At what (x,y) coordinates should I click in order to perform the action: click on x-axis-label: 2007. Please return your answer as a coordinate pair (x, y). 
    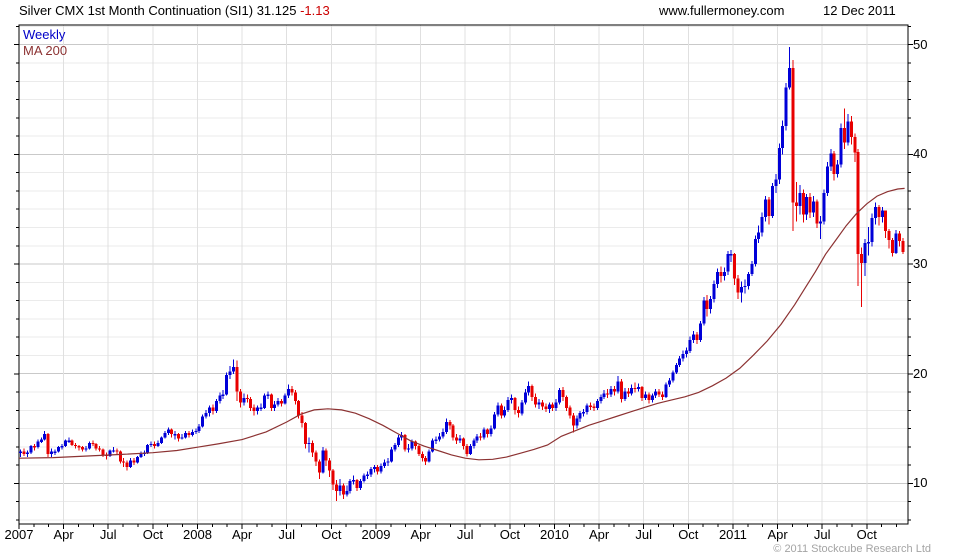
    Looking at the image, I should click on (19, 534).